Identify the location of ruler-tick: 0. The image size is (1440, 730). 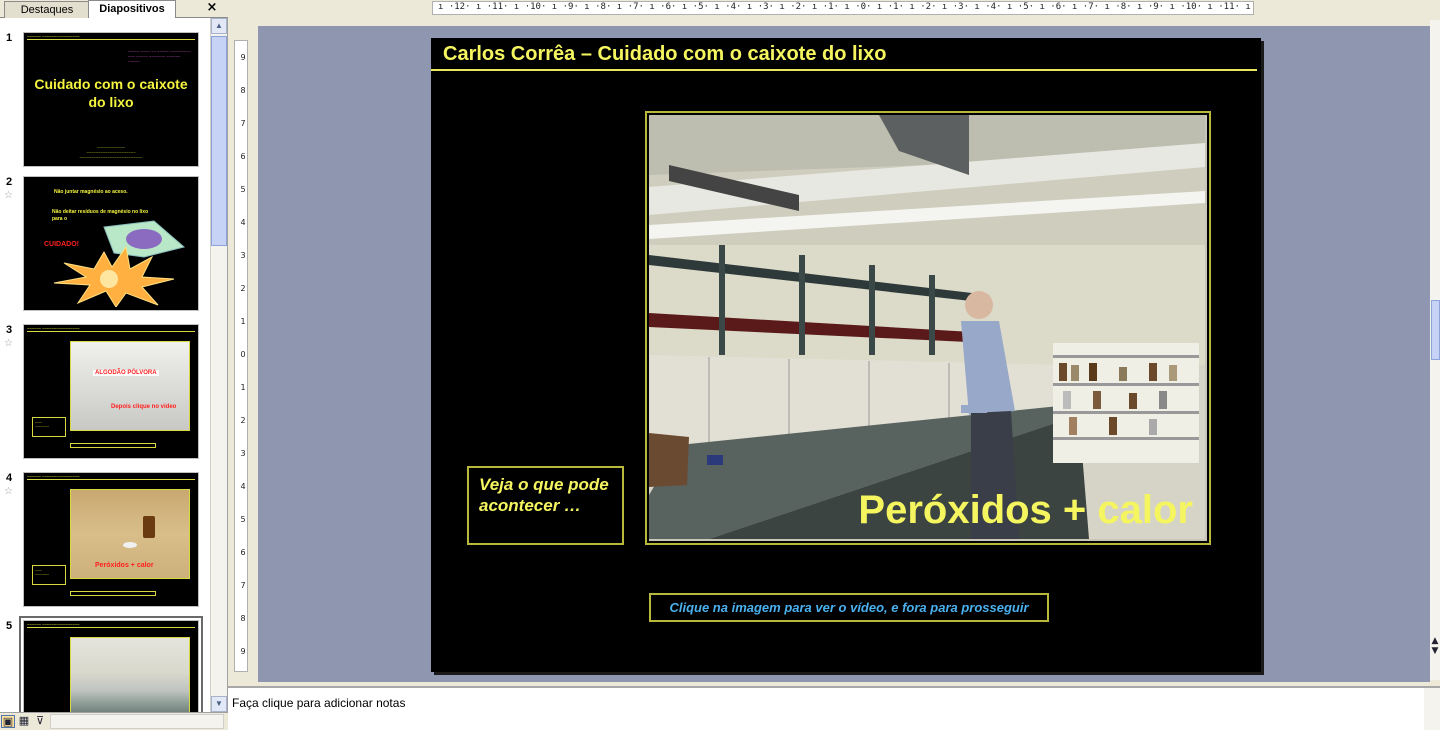
(243, 354).